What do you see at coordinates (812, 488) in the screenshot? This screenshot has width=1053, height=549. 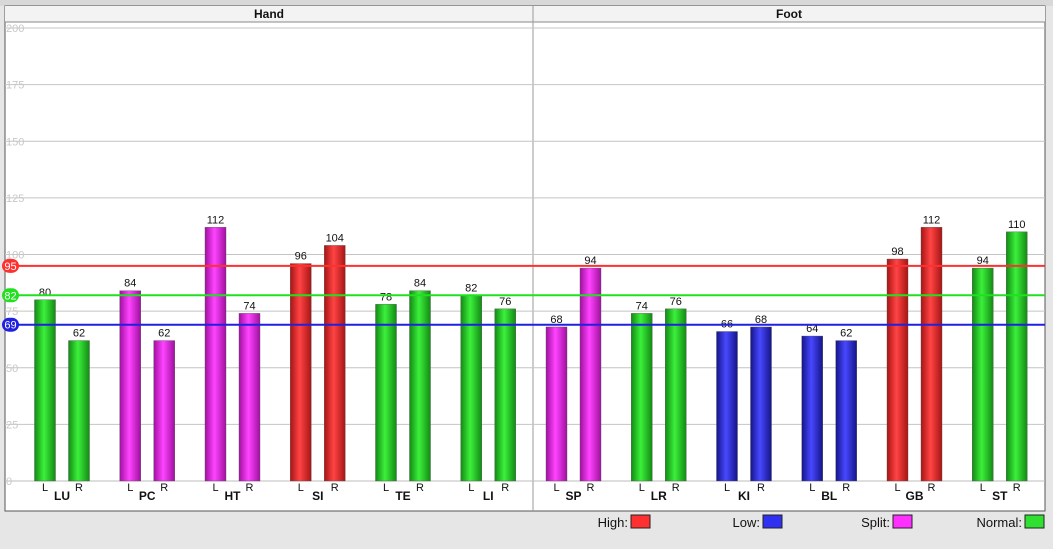 I see `x-sub-label-bl-l: L` at bounding box center [812, 488].